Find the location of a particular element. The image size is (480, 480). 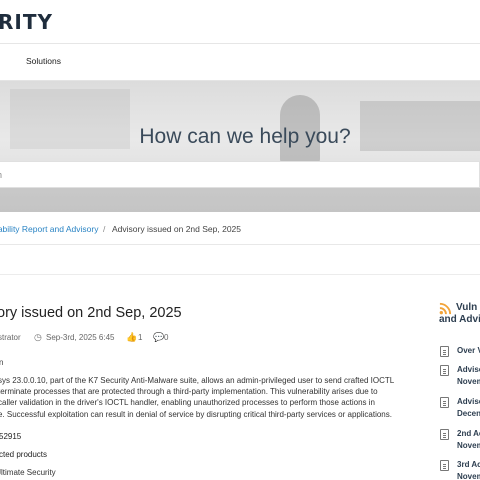

sidebar-item-link: Adviso Novem is located at coordinates (468, 376).